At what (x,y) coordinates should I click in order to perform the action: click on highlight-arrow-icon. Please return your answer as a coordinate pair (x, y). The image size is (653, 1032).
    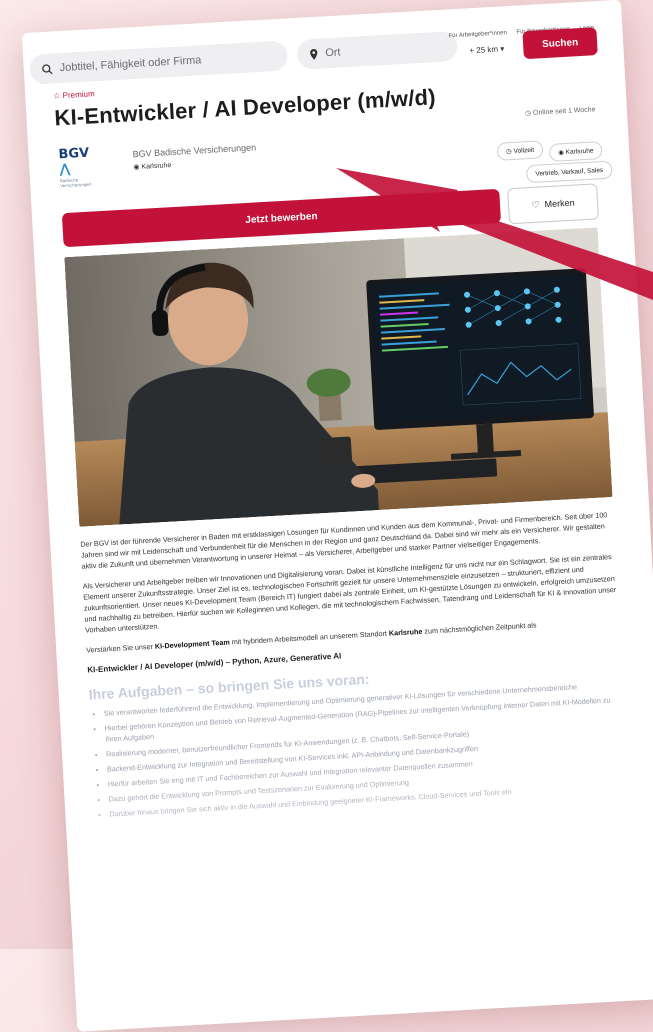
    Looking at the image, I should click on (494, 234).